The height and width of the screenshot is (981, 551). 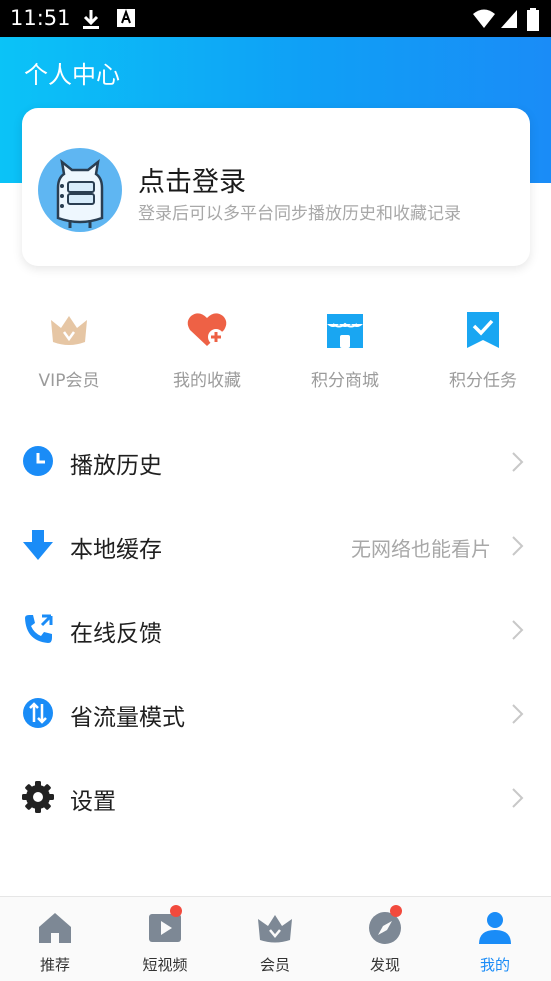 What do you see at coordinates (192, 179) in the screenshot?
I see `login-title: 点击登录` at bounding box center [192, 179].